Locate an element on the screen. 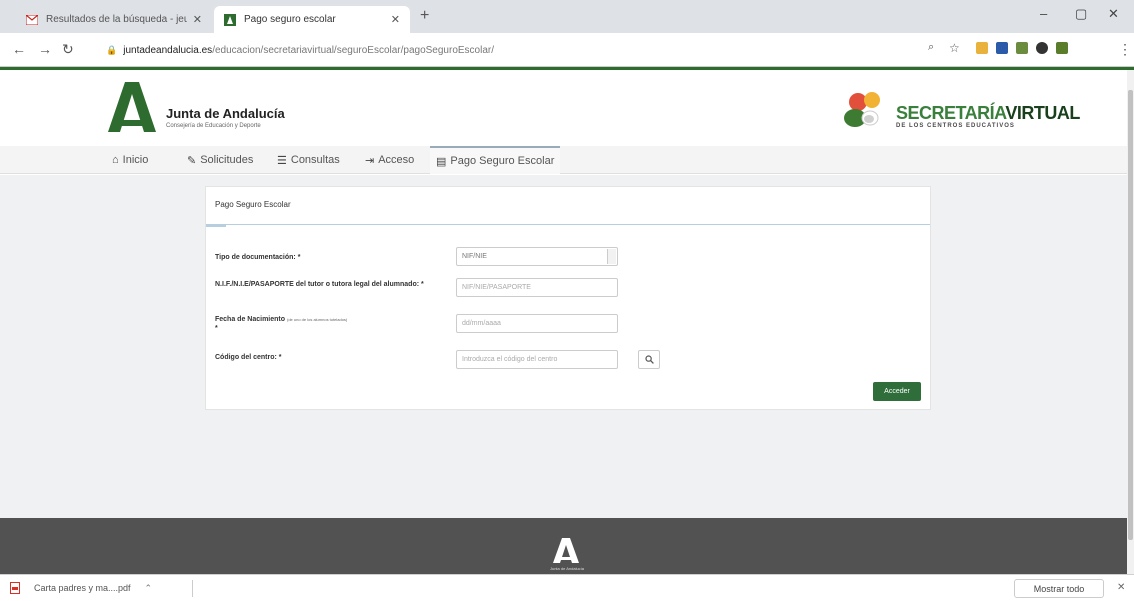 This screenshot has height=601, width=1134. reload-icon: ↻ is located at coordinates (68, 49).